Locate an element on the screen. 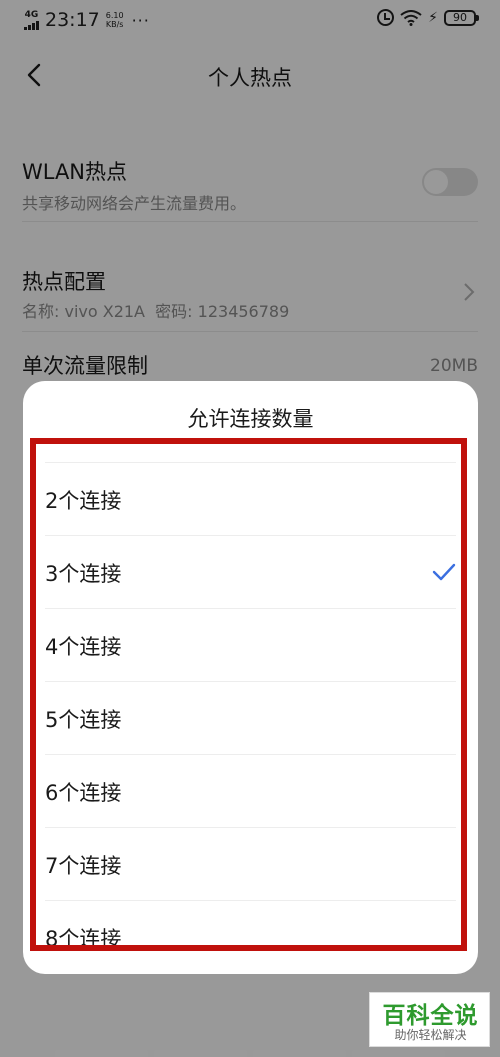 The image size is (500, 1057). option-label: 5个连接 is located at coordinates (83, 720).